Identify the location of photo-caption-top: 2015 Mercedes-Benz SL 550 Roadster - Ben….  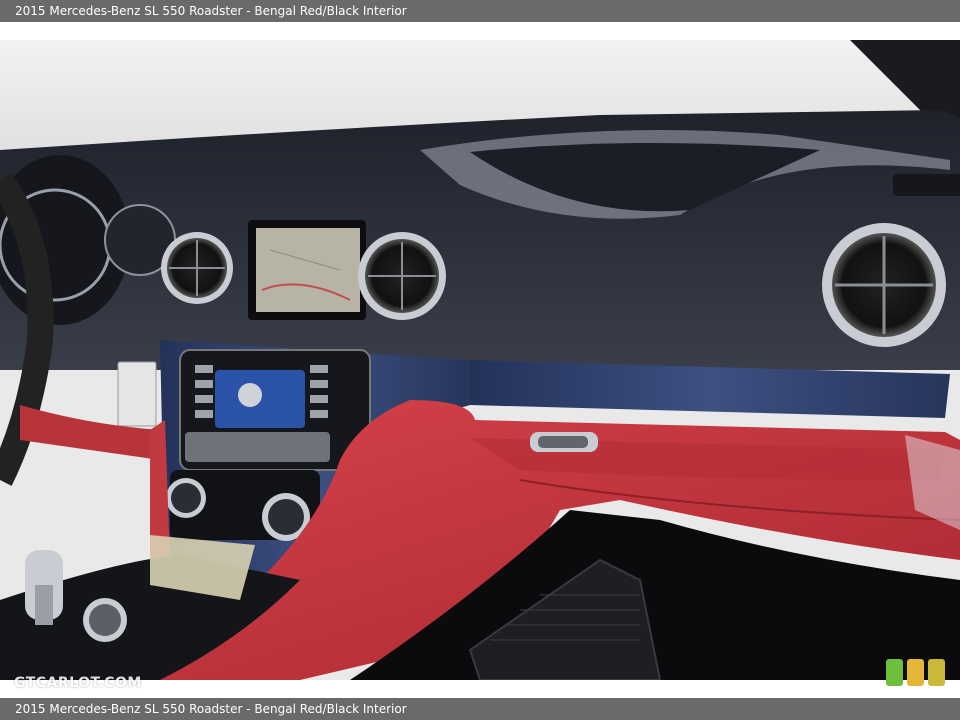
(480, 11).